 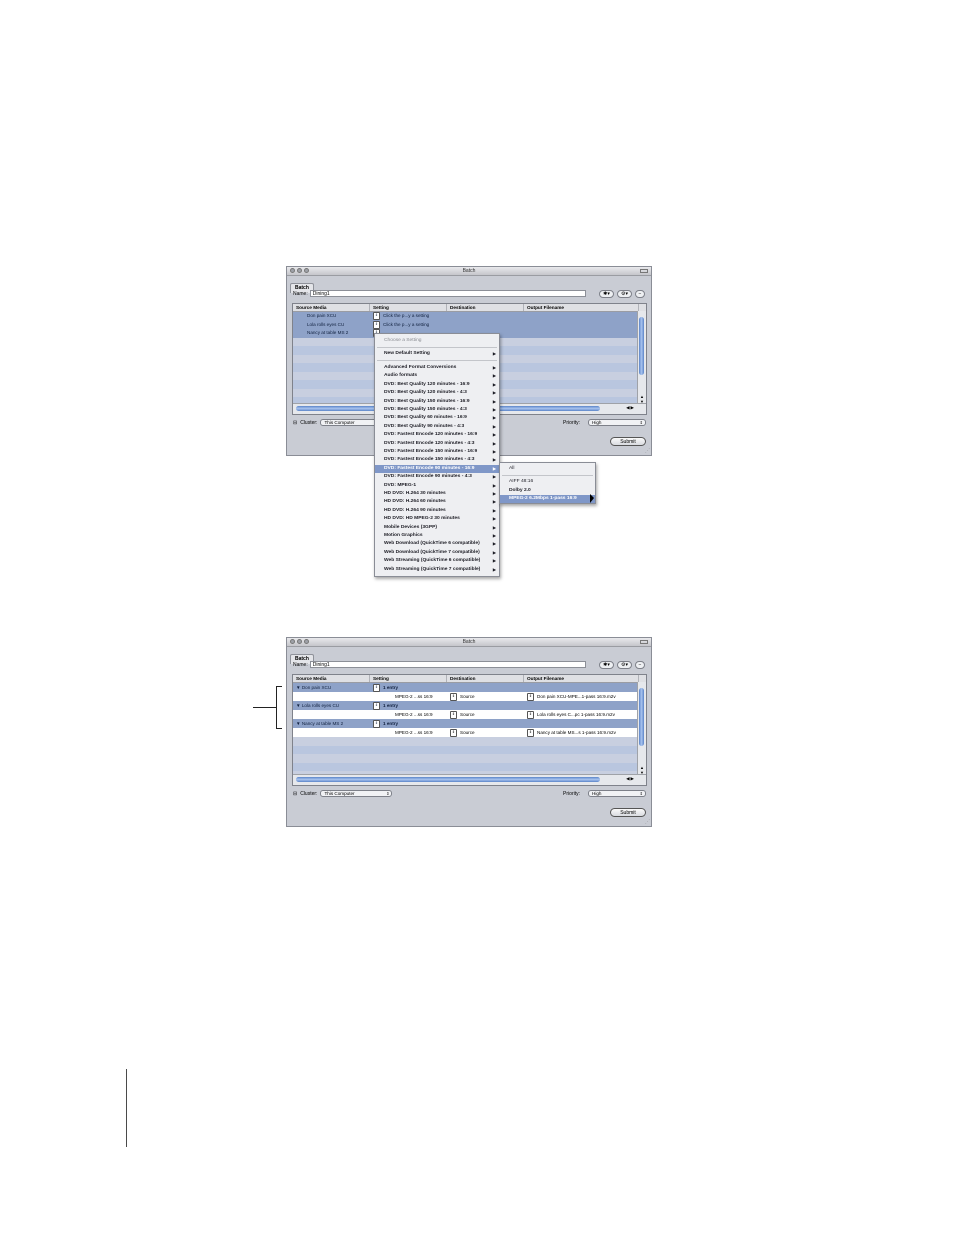 What do you see at coordinates (437, 494) in the screenshot?
I see `menu-item: HD DVD: H.264 30 minutes ▶` at bounding box center [437, 494].